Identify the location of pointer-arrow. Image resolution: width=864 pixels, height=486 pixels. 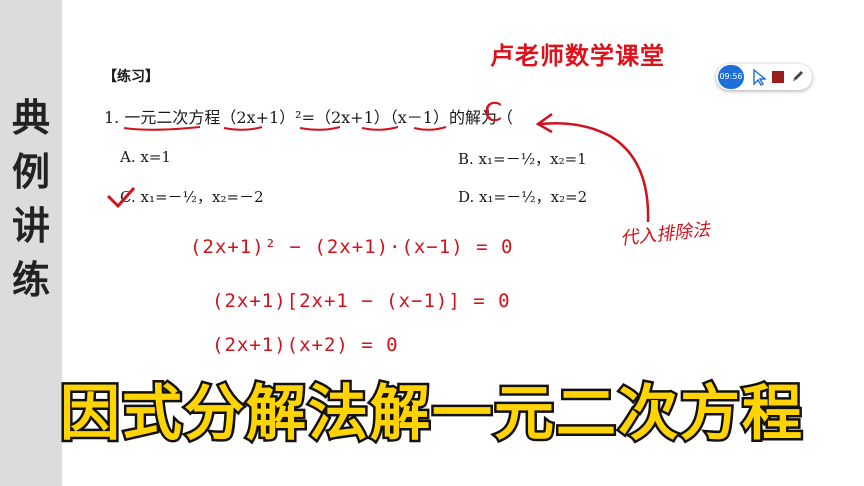
(594, 172).